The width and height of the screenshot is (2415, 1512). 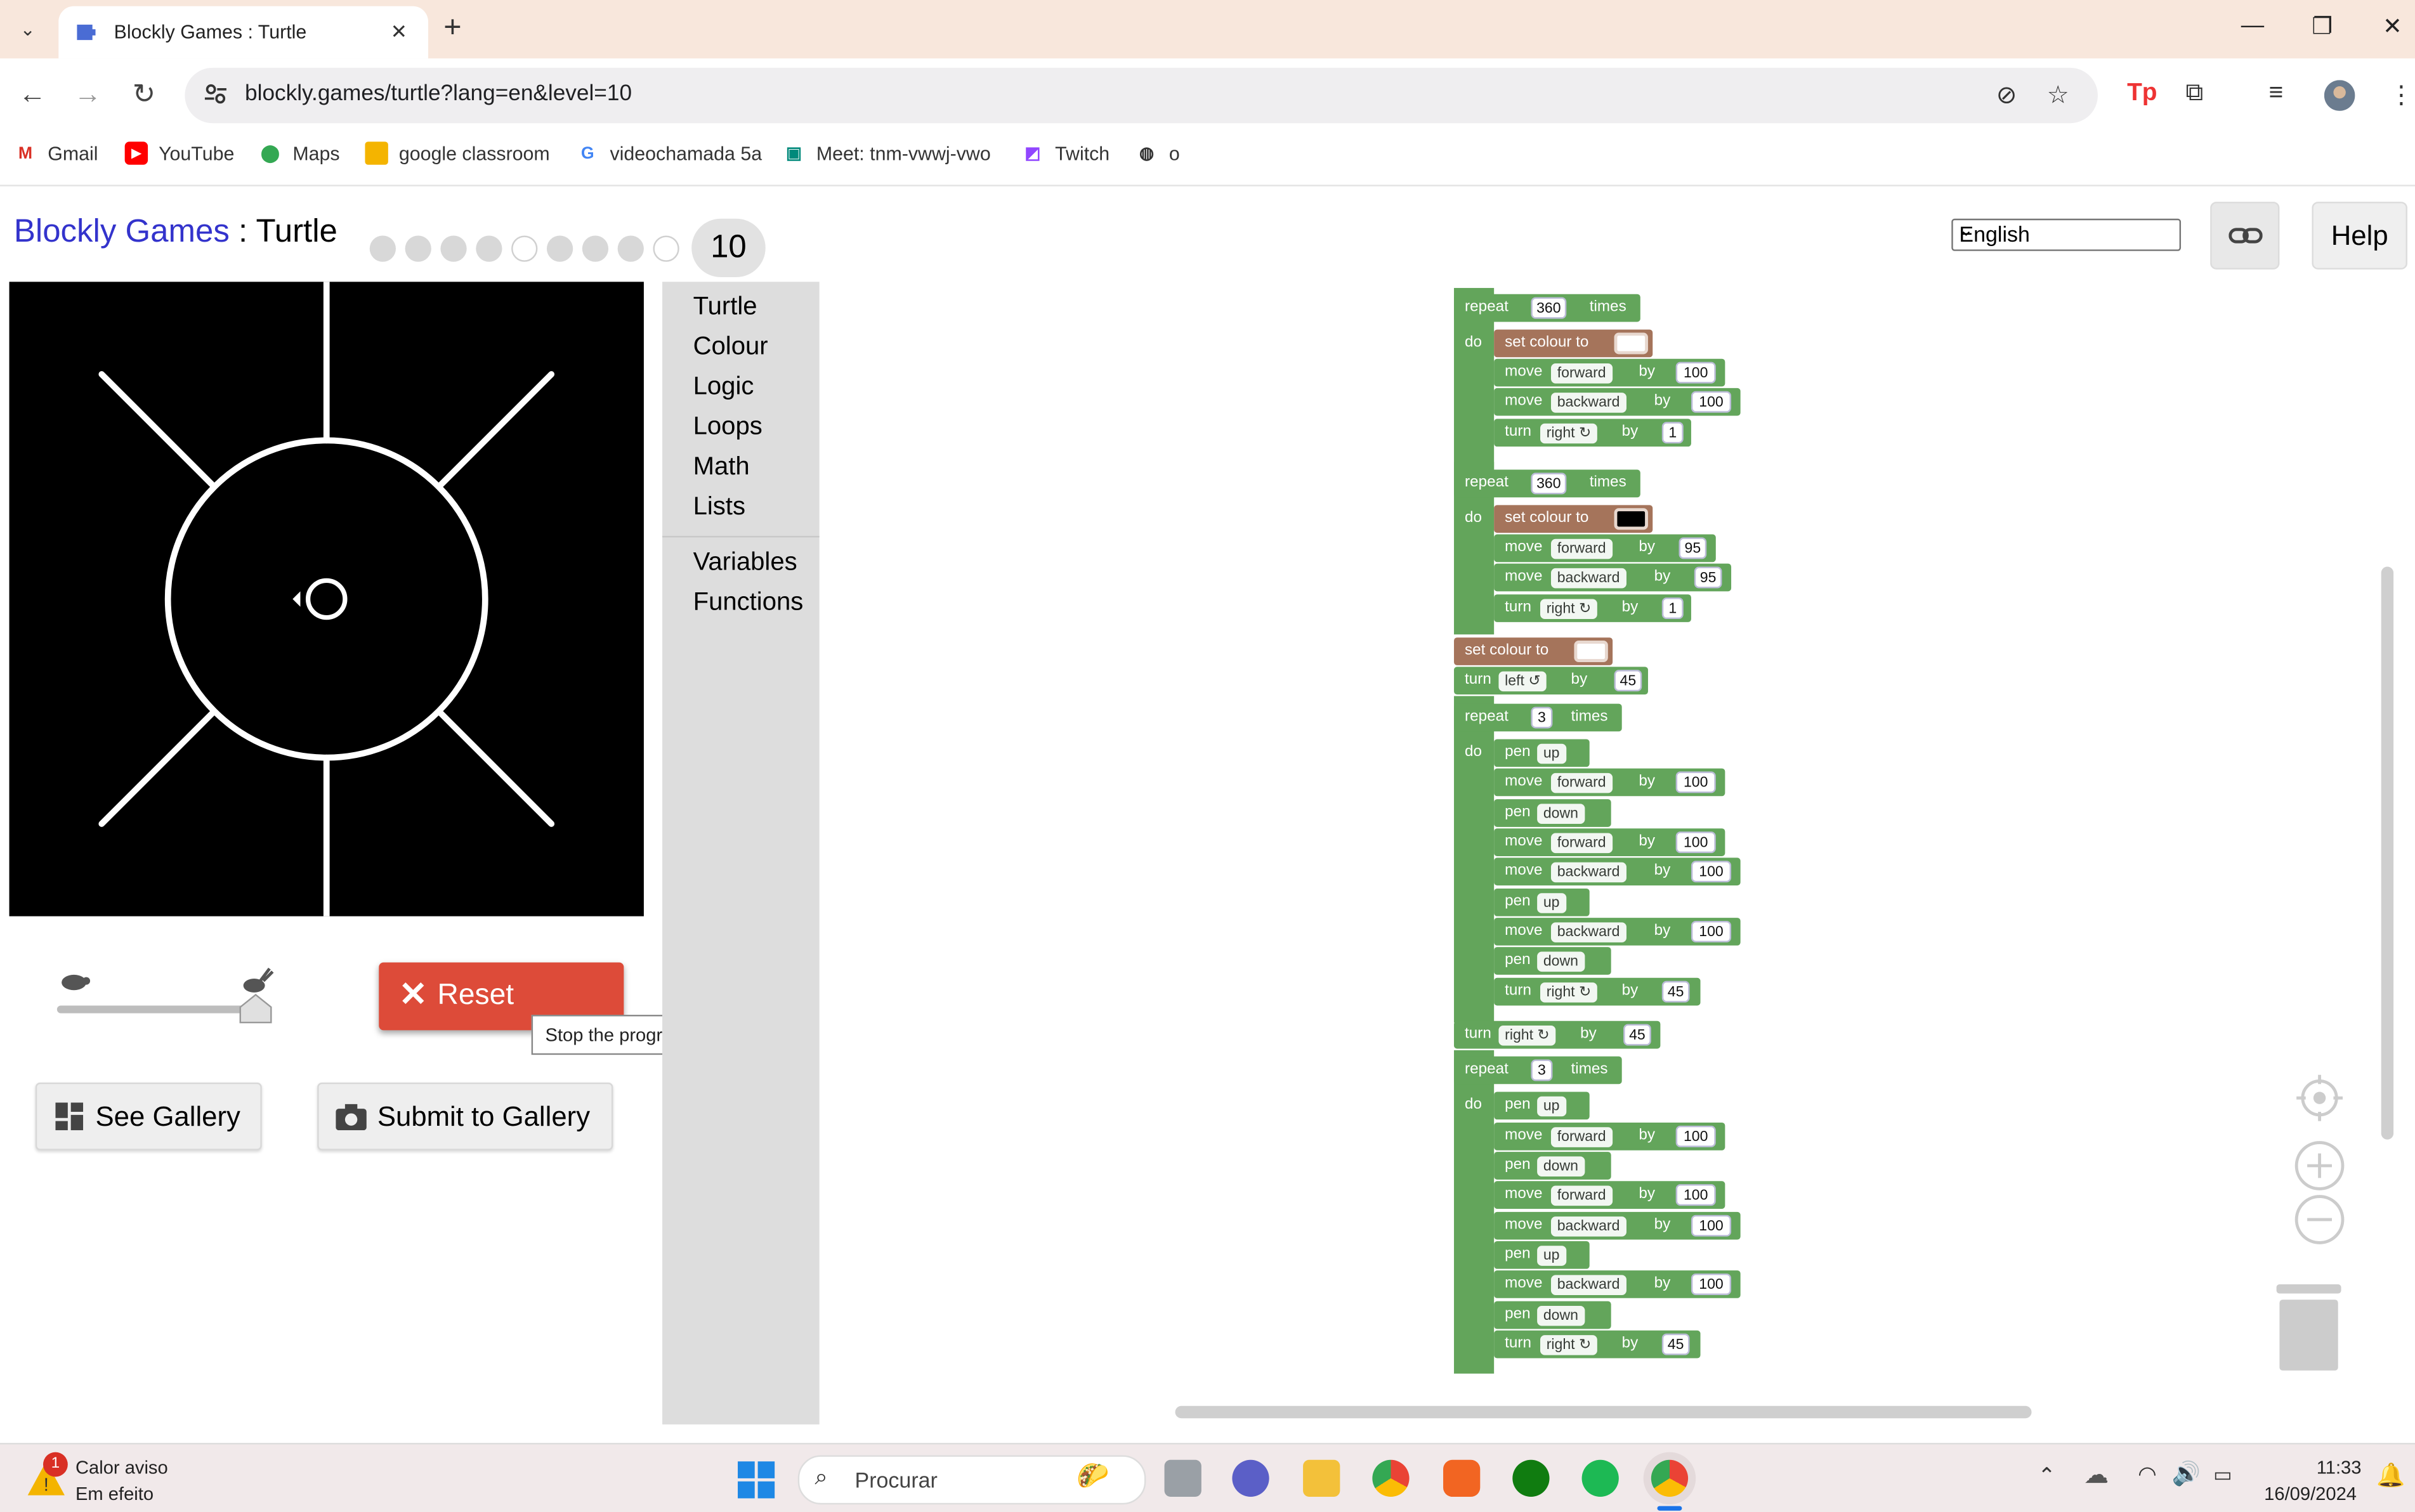 I want to click on bookmark-meet: ▣ Meet: tnm-vwwj-vwo, so click(x=887, y=152).